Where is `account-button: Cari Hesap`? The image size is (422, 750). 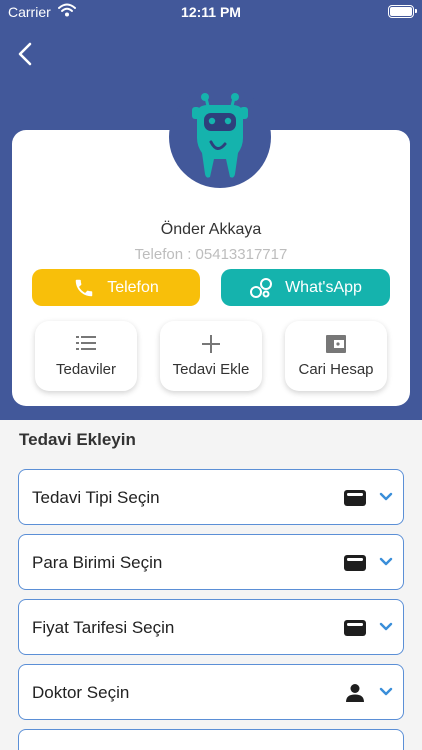 account-button: Cari Hesap is located at coordinates (336, 356).